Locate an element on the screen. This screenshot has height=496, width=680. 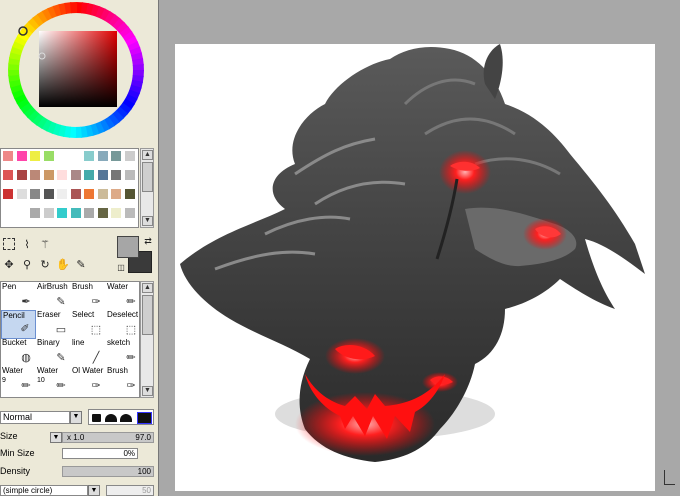
hue-segment is located at coordinates (74, 8).